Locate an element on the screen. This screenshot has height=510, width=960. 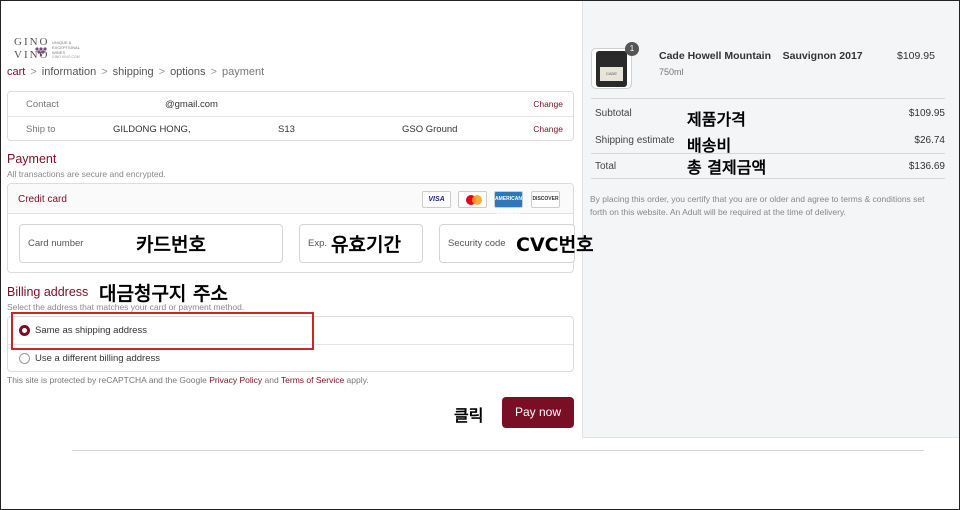
quantity-badge: 1 is located at coordinates (632, 49).